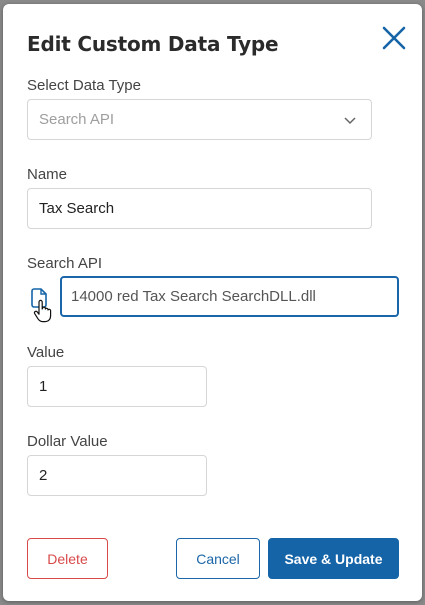  What do you see at coordinates (43, 475) in the screenshot?
I see `dollar-value-value: 2` at bounding box center [43, 475].